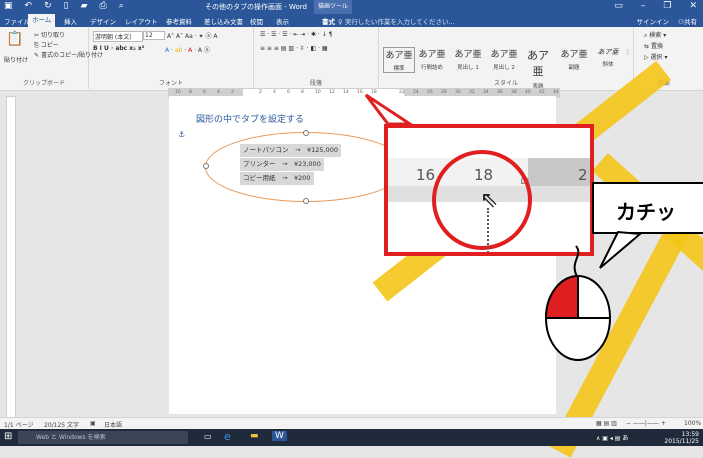  What do you see at coordinates (646, 423) in the screenshot?
I see `zoom-slider: − ——|—— +` at bounding box center [646, 423].